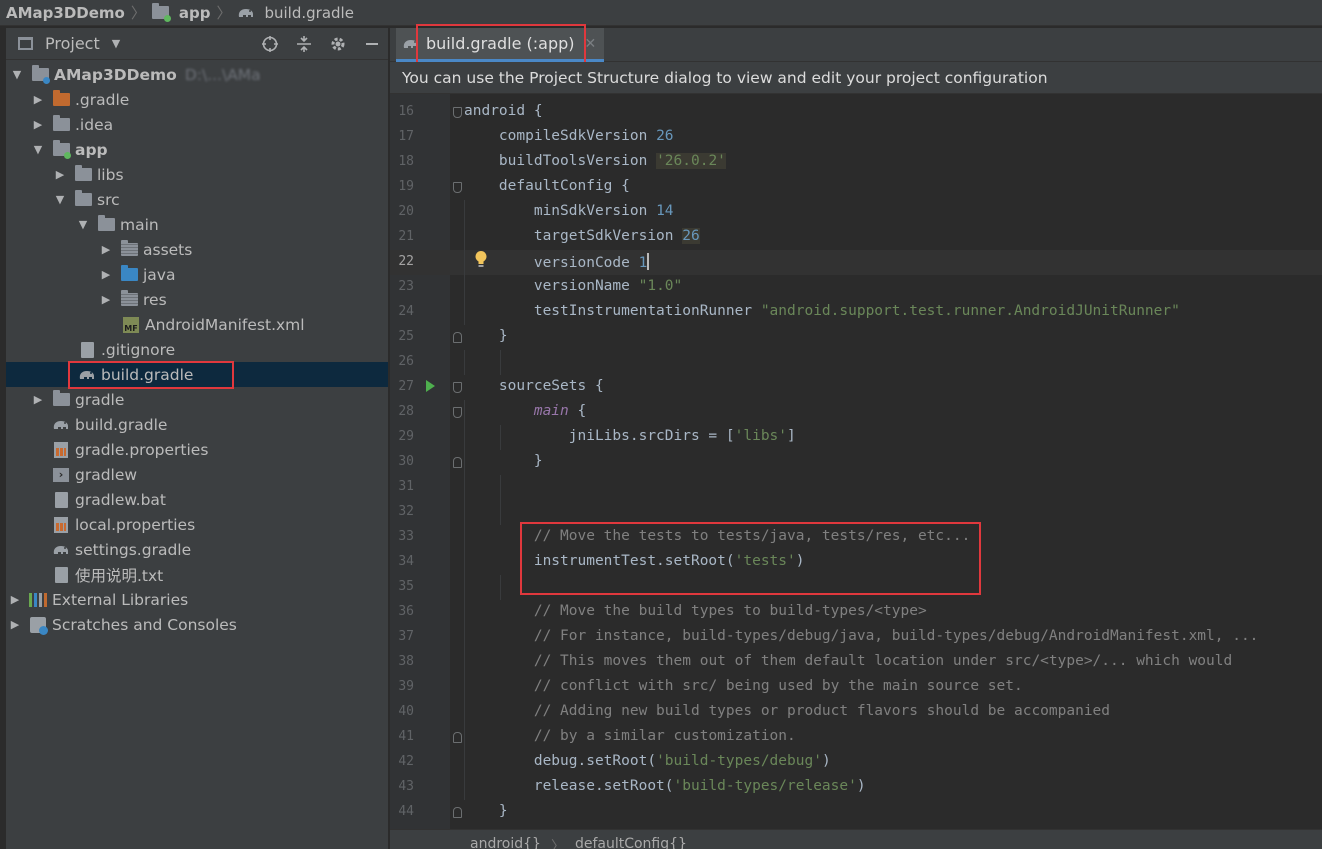 Image resolution: width=1322 pixels, height=849 pixels. What do you see at coordinates (197, 374) in the screenshot?
I see `tree-node-app-build-gradle: build.gradle` at bounding box center [197, 374].